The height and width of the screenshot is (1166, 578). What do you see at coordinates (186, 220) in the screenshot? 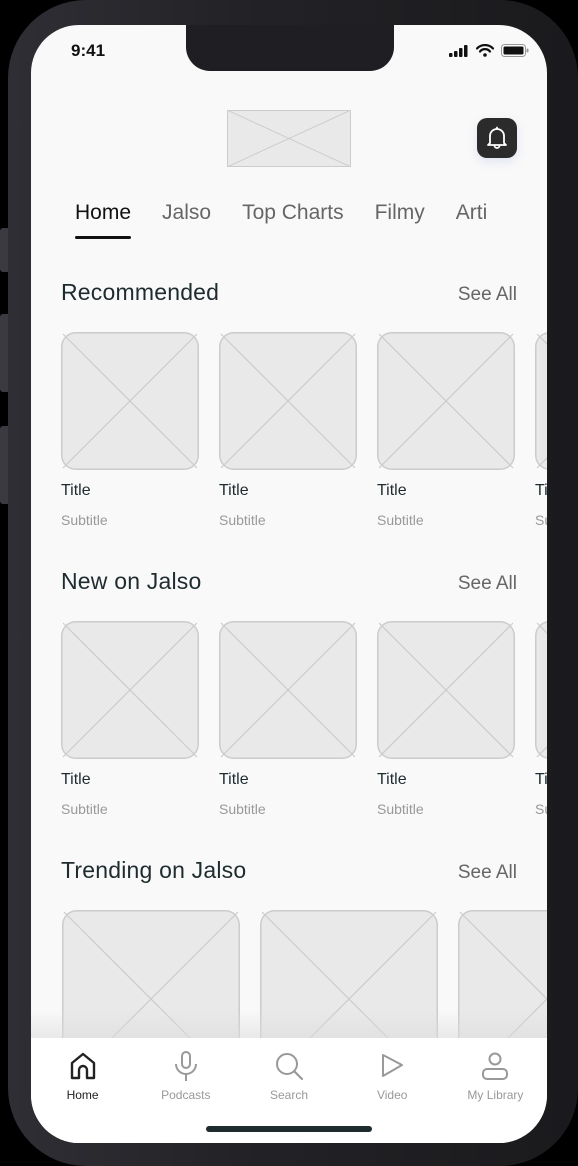
I see `tab-jalso: Jalso` at bounding box center [186, 220].